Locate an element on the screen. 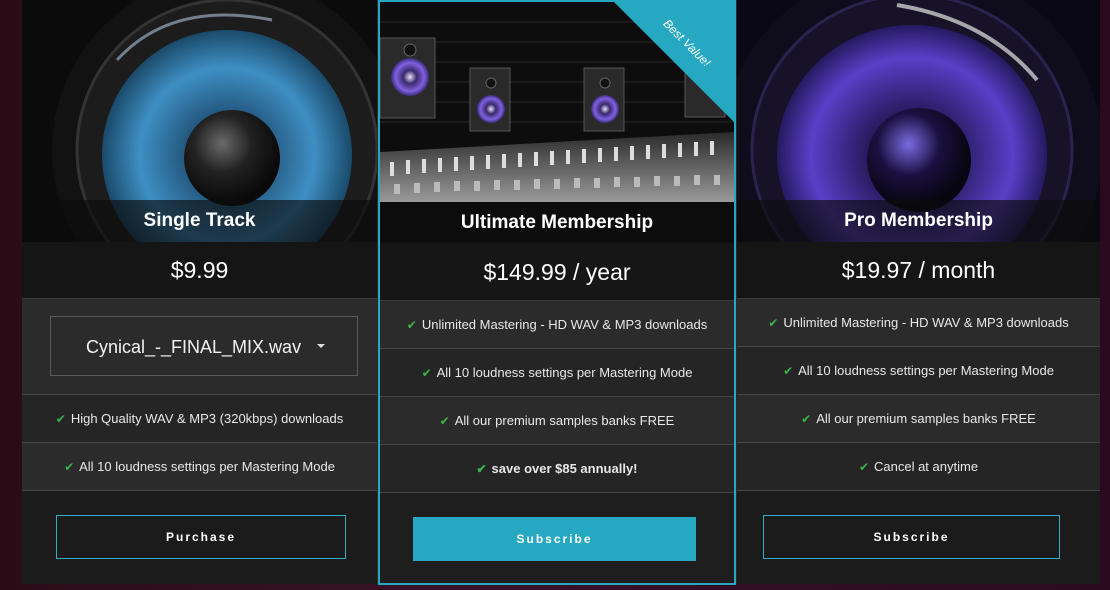 The height and width of the screenshot is (590, 1110). feature-text: save over $85 annually! is located at coordinates (564, 468).